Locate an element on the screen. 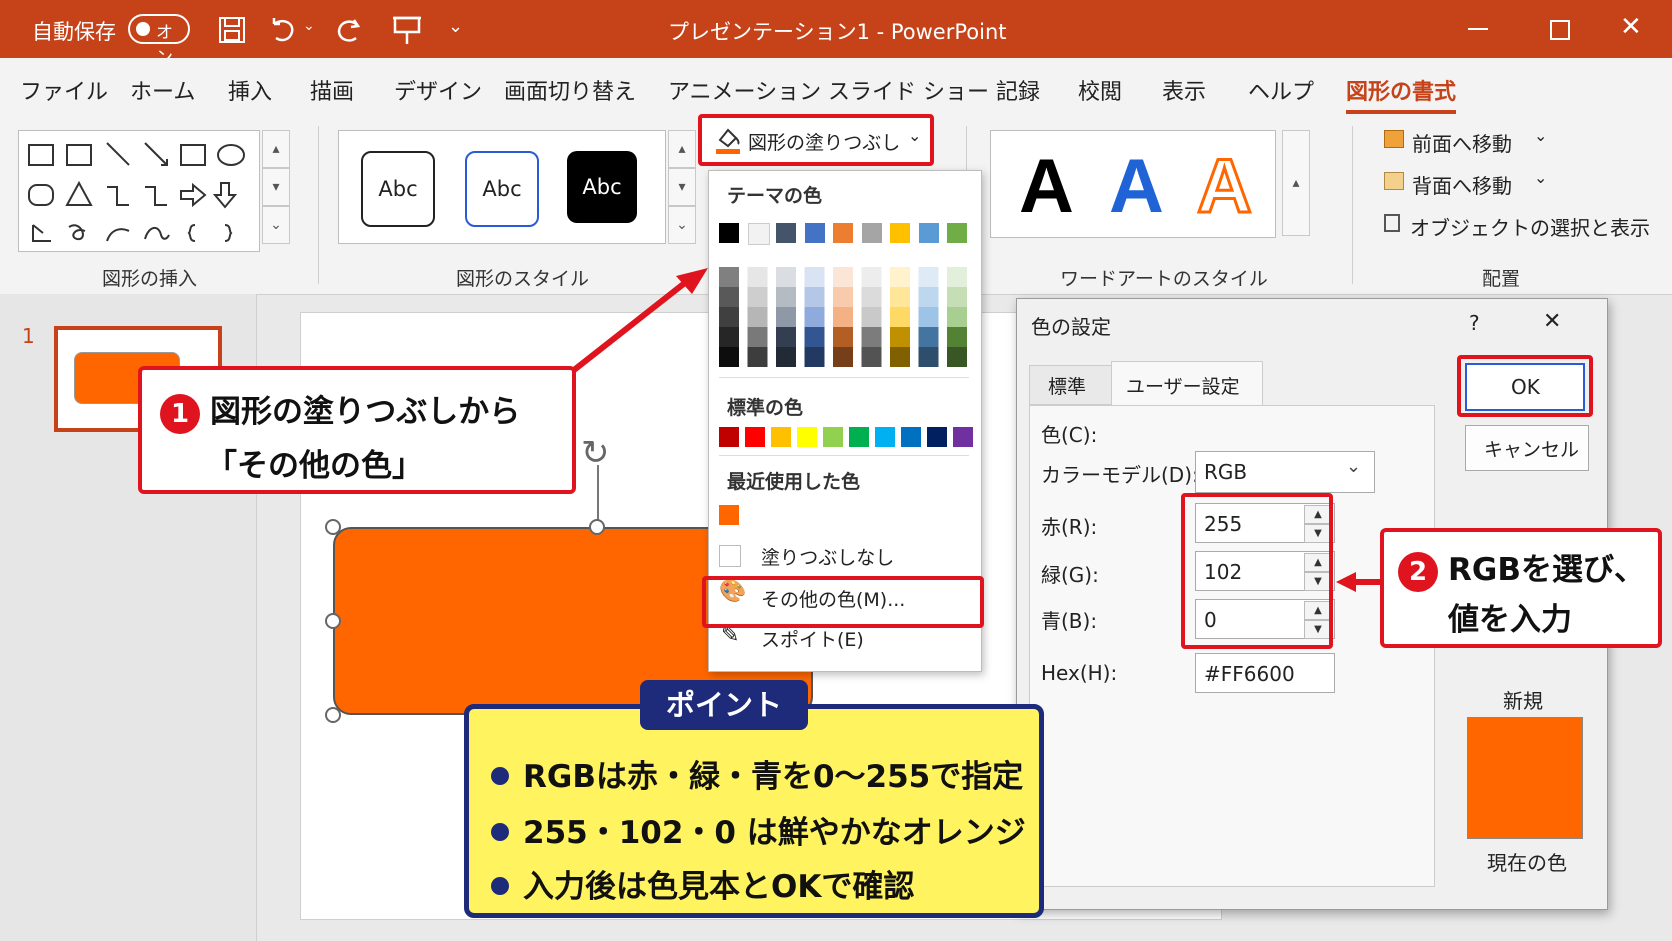 Image resolution: width=1672 pixels, height=941 pixels. tab-view: 表示 is located at coordinates (1184, 90).